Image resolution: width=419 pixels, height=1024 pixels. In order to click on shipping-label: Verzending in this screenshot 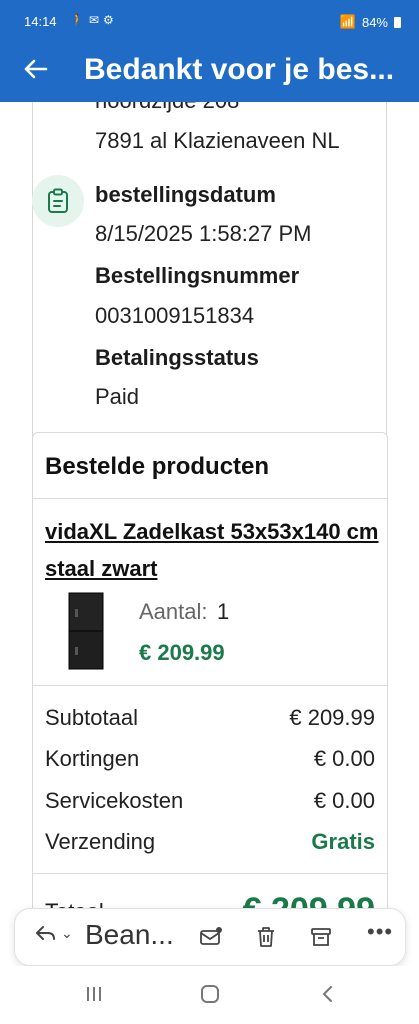, I will do `click(100, 841)`.